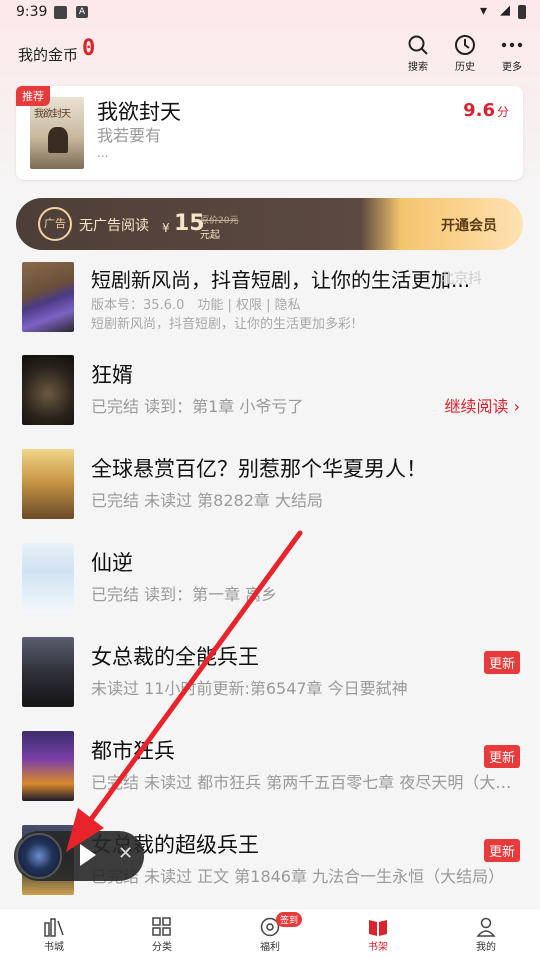  I want to click on recommend-book-cover: 我欲封天, so click(57, 133).